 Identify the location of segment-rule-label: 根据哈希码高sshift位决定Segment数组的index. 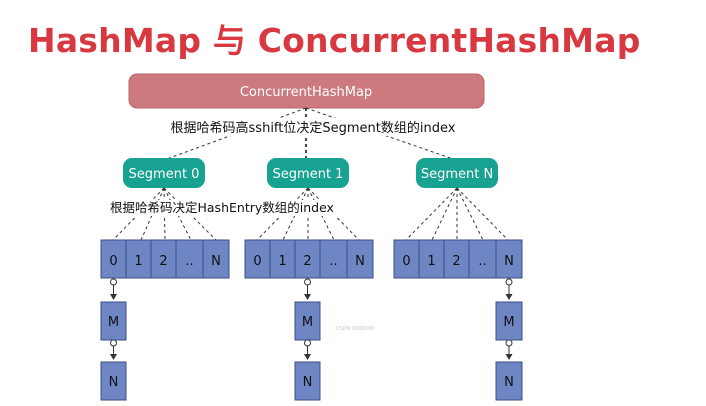
(313, 128).